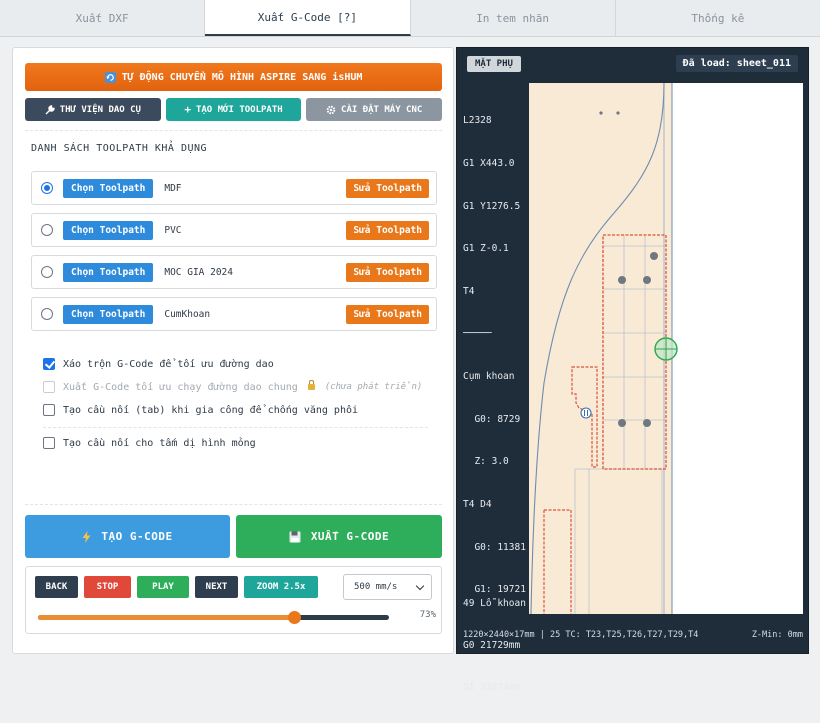  Describe the element at coordinates (486, 462) in the screenshot. I see `gcode-line: Z: 3.0` at that location.